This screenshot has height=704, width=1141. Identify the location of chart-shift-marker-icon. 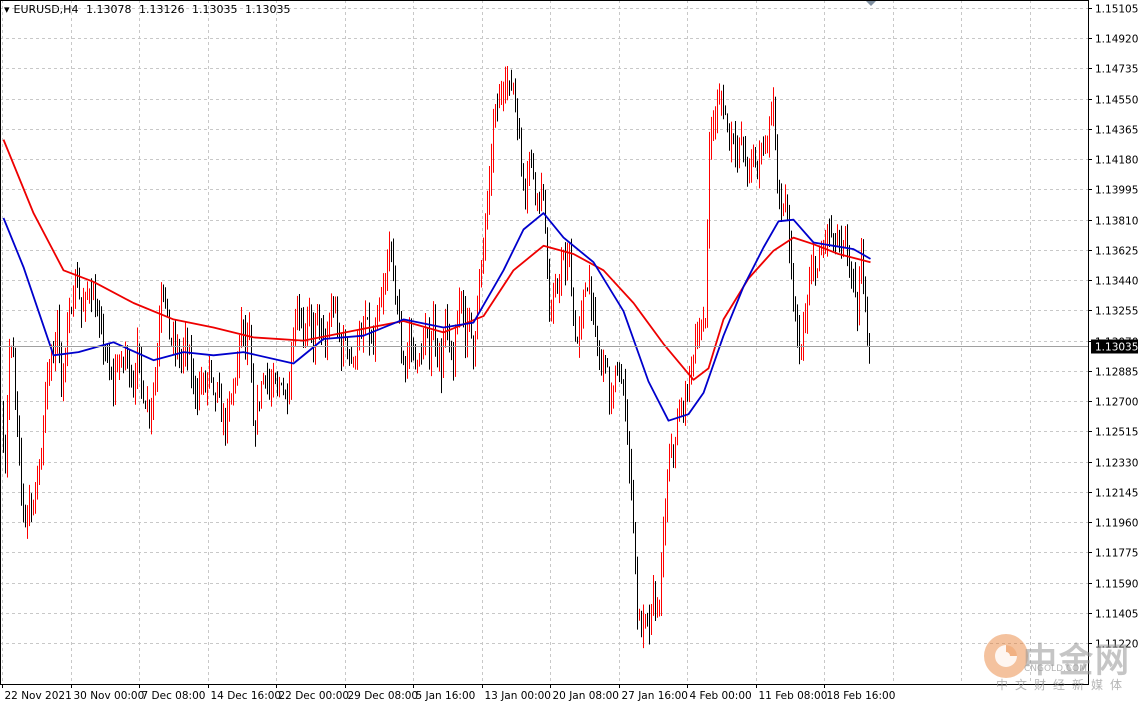
(871, 3).